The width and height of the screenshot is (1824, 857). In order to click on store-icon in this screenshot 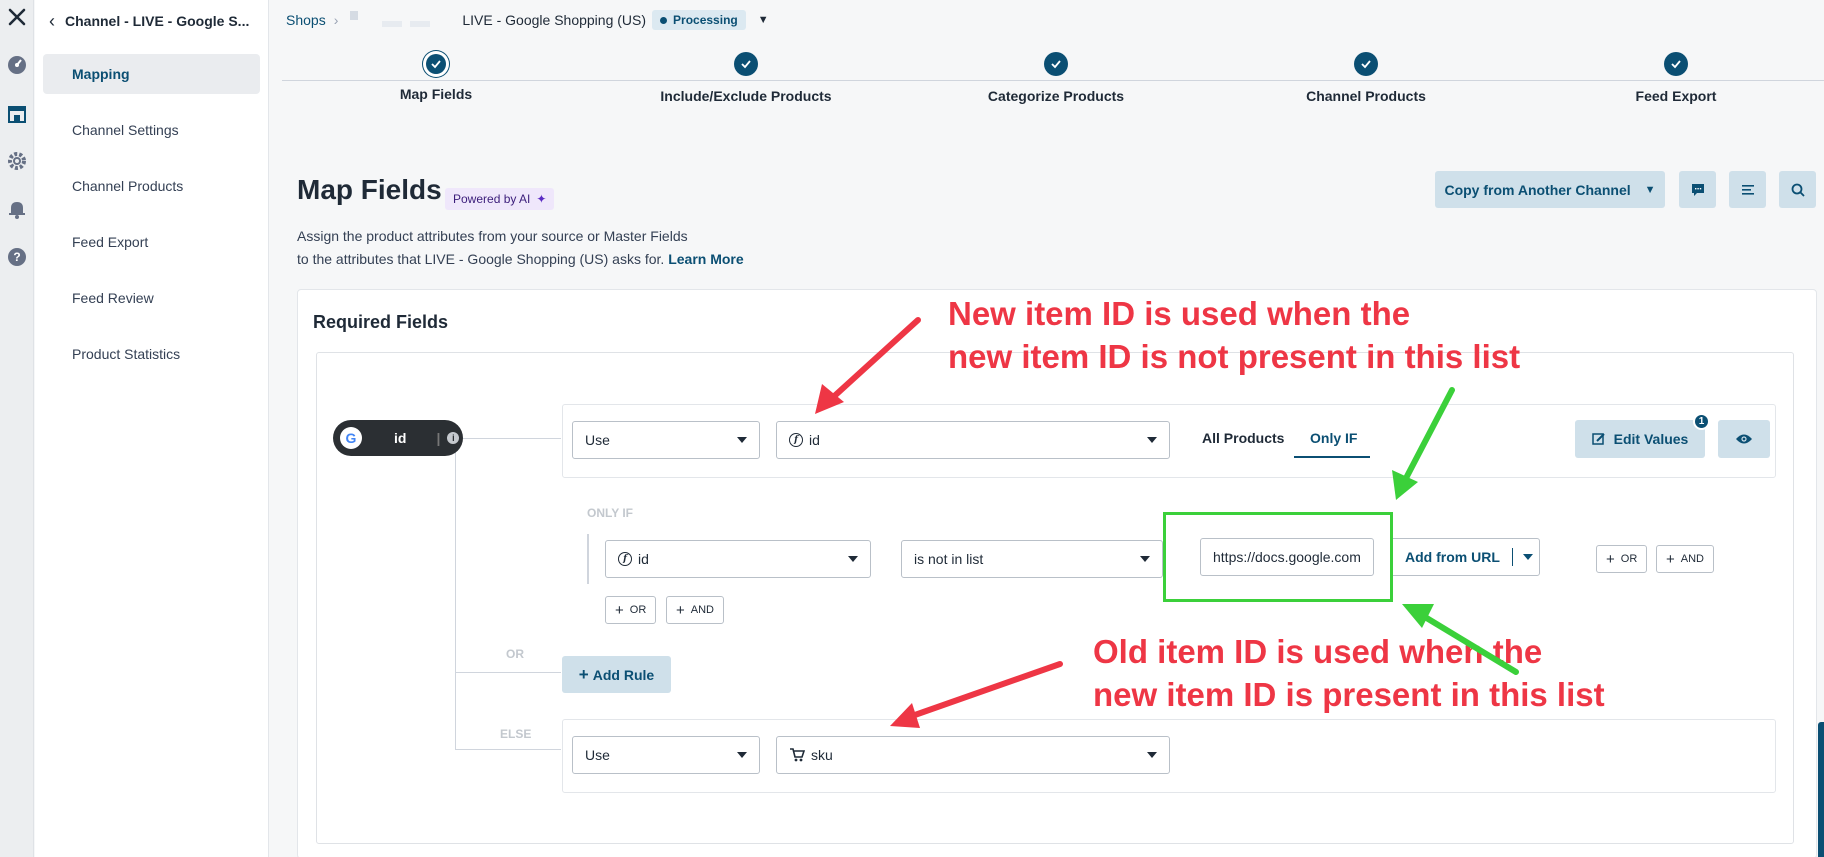, I will do `click(17, 114)`.